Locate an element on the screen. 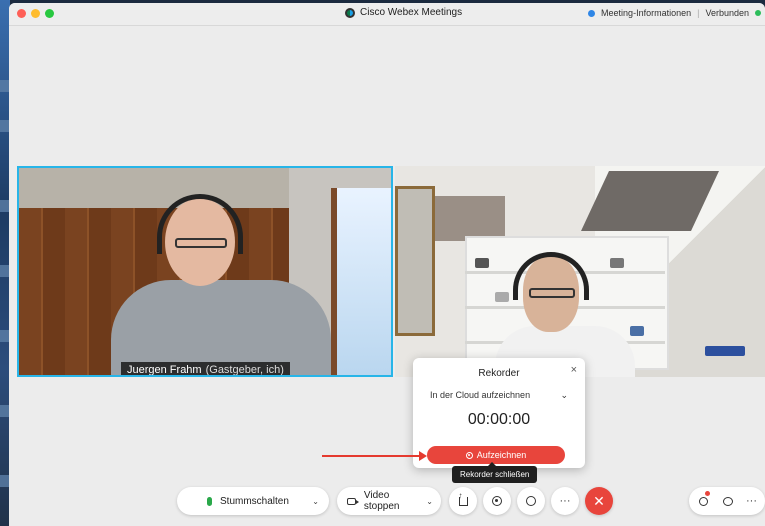  info-icon is located at coordinates (592, 13).